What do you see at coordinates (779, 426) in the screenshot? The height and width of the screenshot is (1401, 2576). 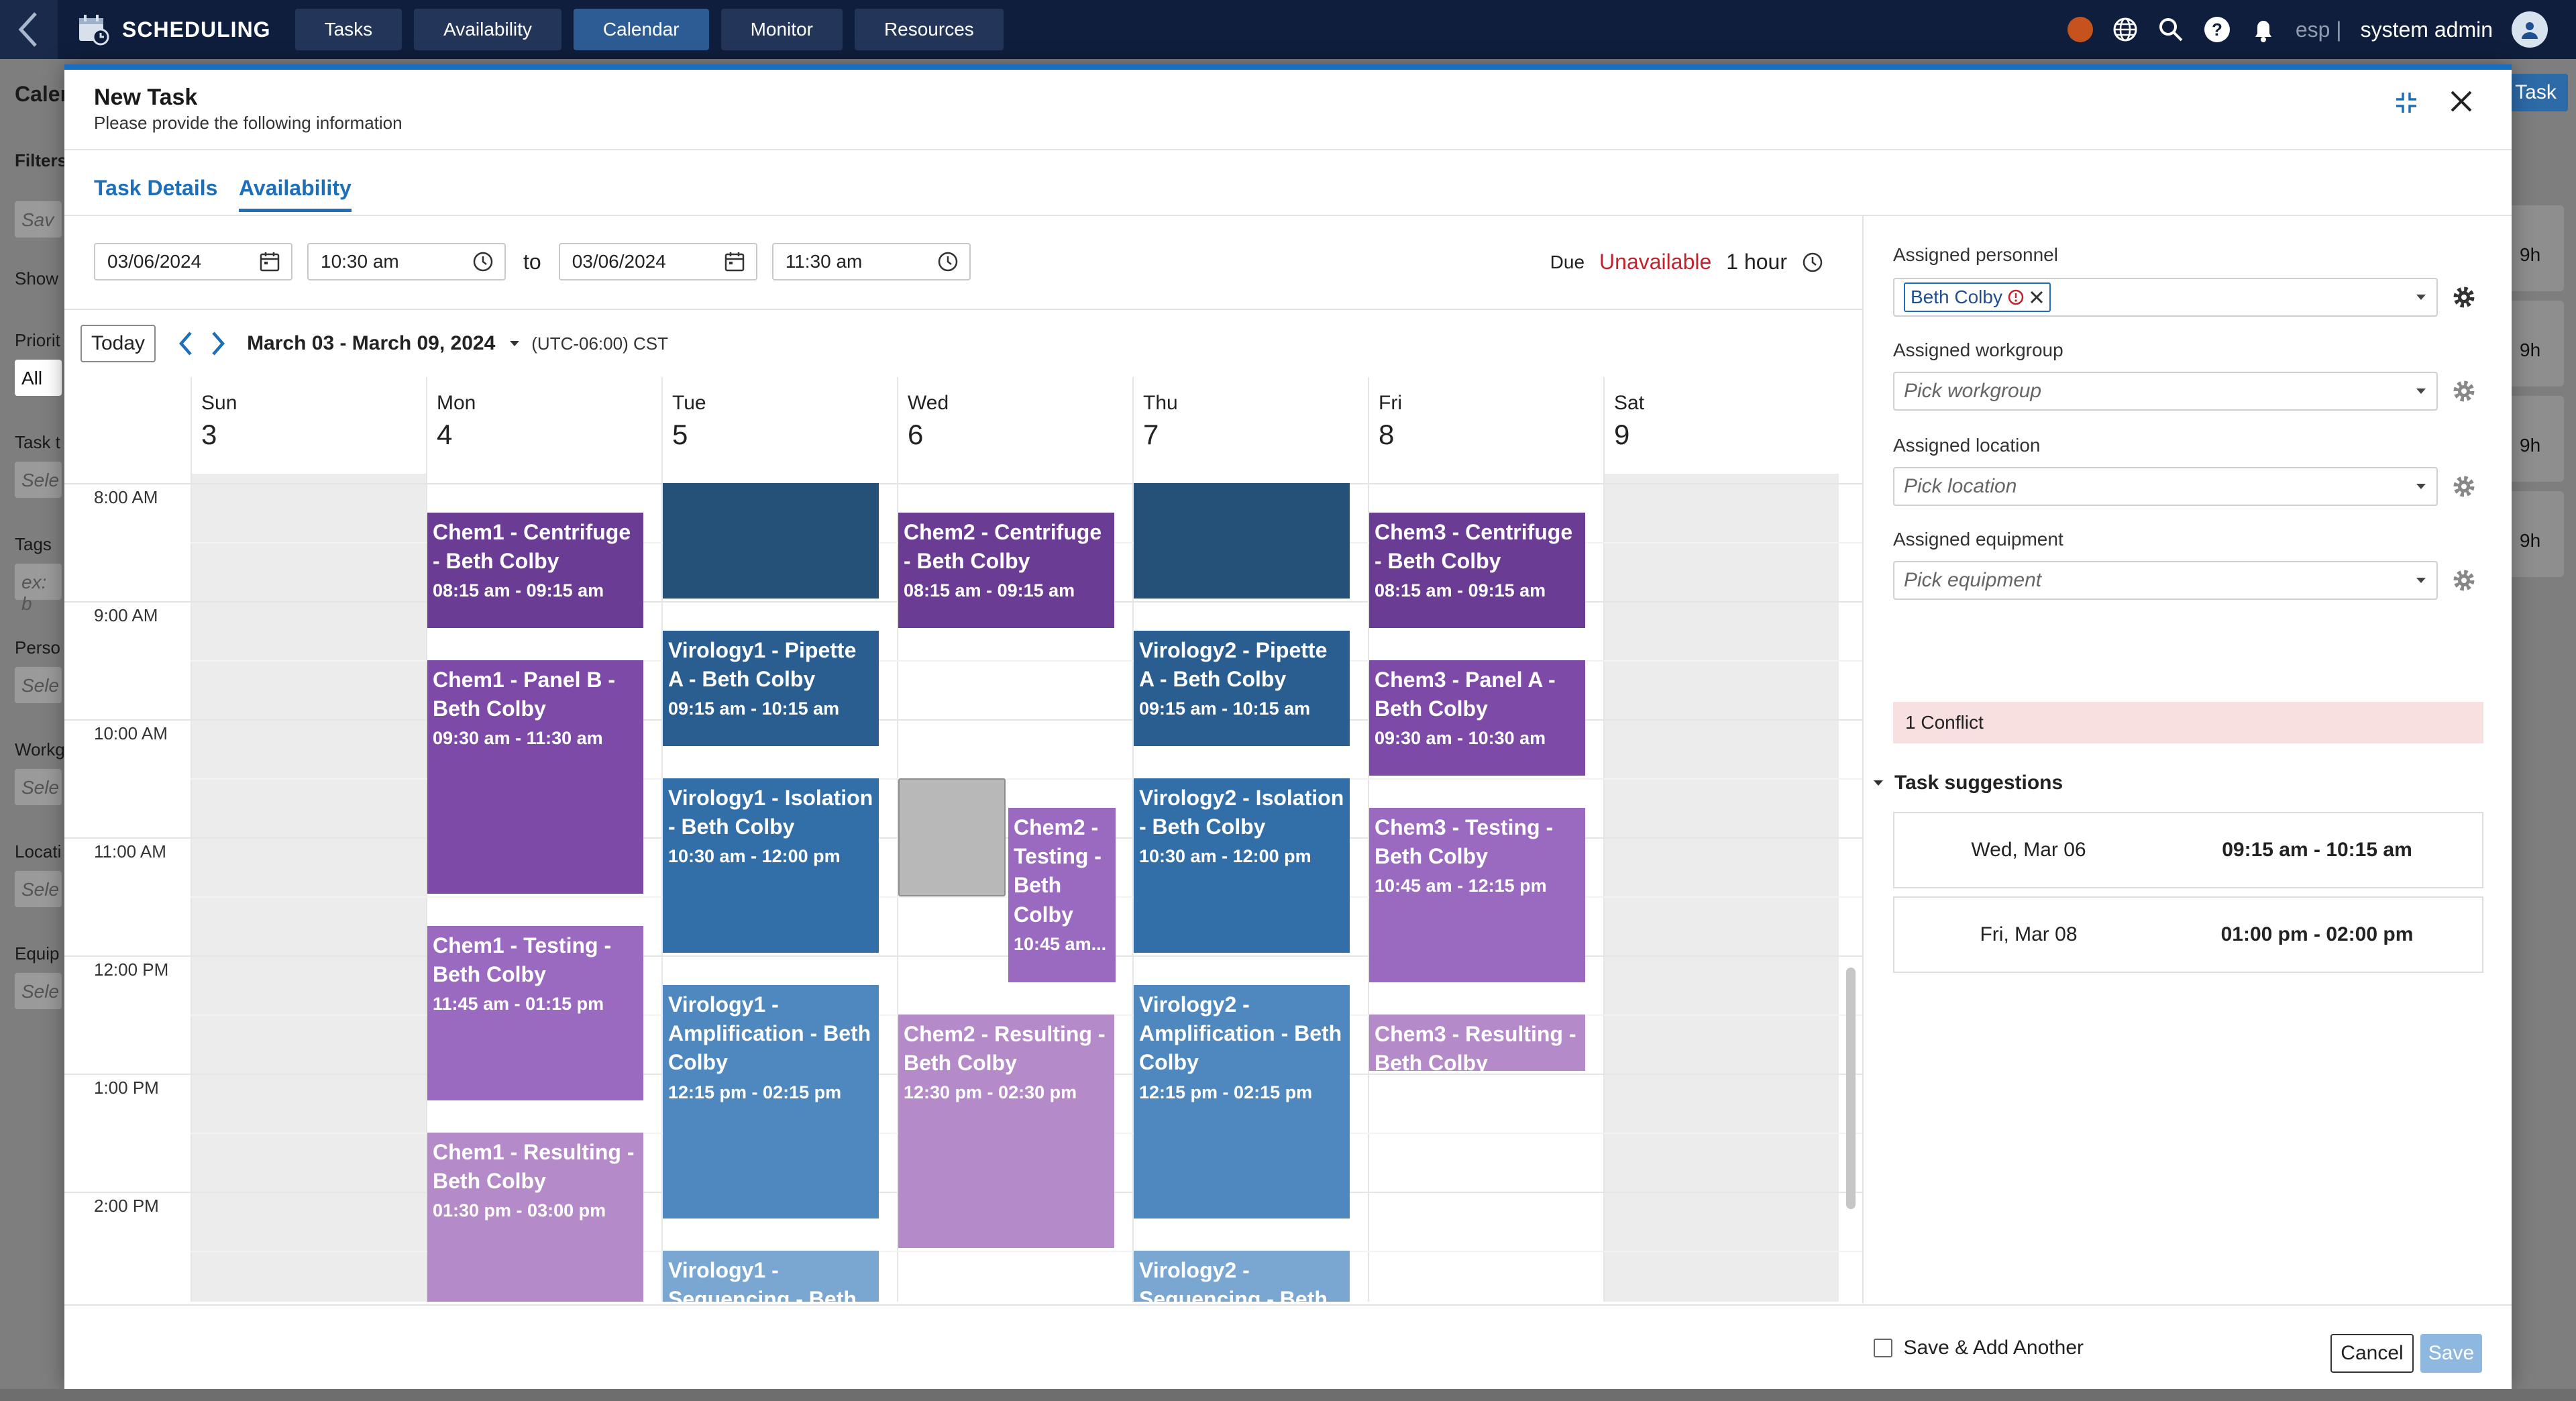 I see `day-header: Tue 5` at bounding box center [779, 426].